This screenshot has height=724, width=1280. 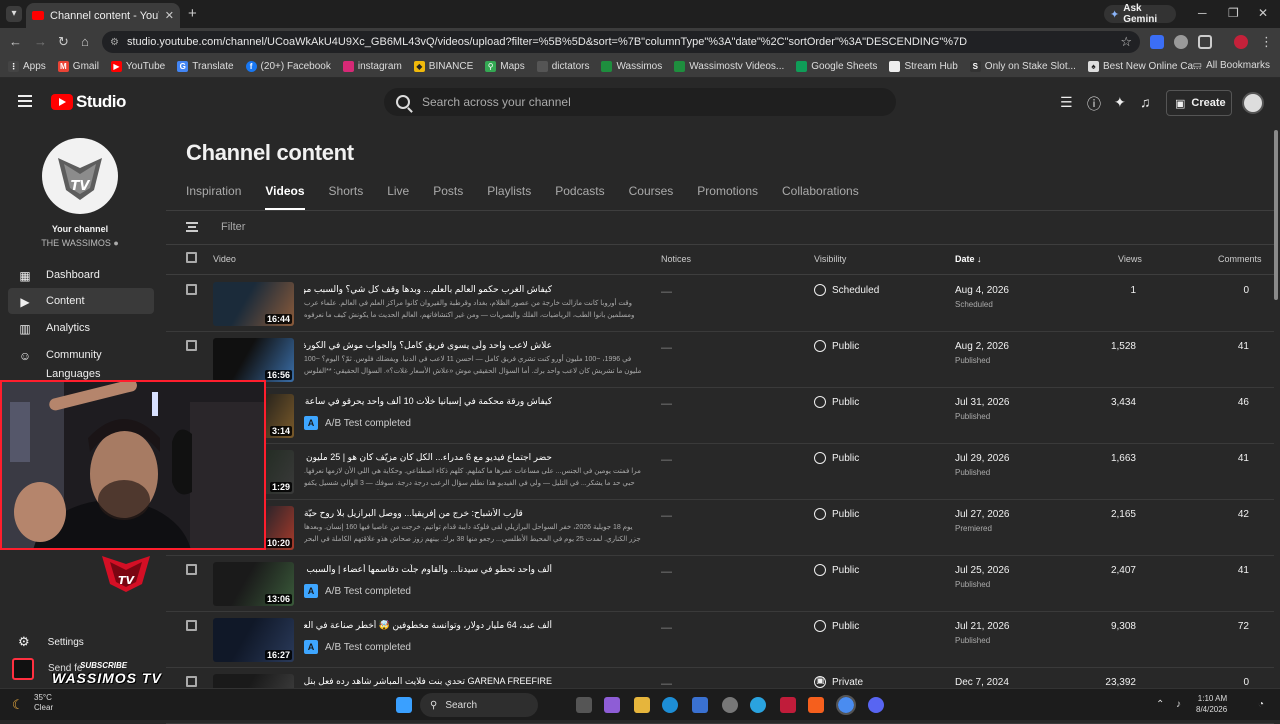 What do you see at coordinates (1120, 102) in the screenshot?
I see `sparkle-icon: ✦` at bounding box center [1120, 102].